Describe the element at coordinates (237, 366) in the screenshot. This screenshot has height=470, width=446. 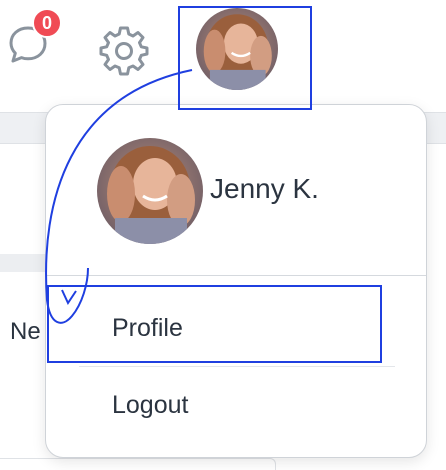
I see `menu-separator` at that location.